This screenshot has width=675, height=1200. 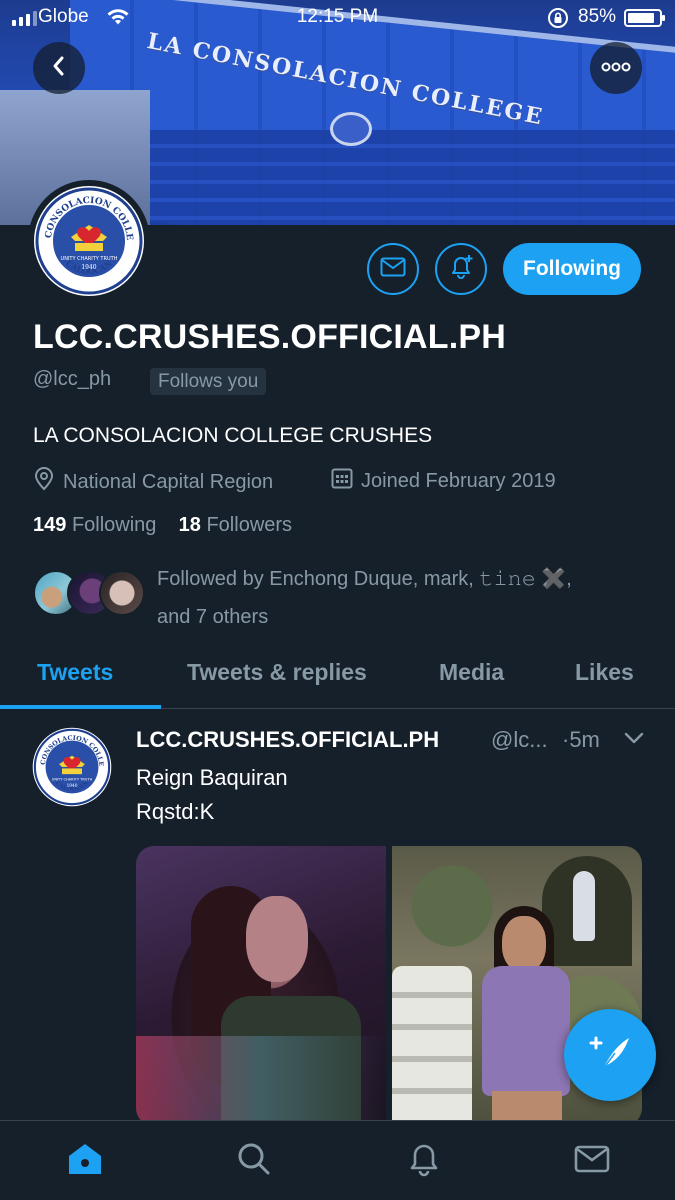 What do you see at coordinates (351, 129) in the screenshot?
I see `banner-seal` at bounding box center [351, 129].